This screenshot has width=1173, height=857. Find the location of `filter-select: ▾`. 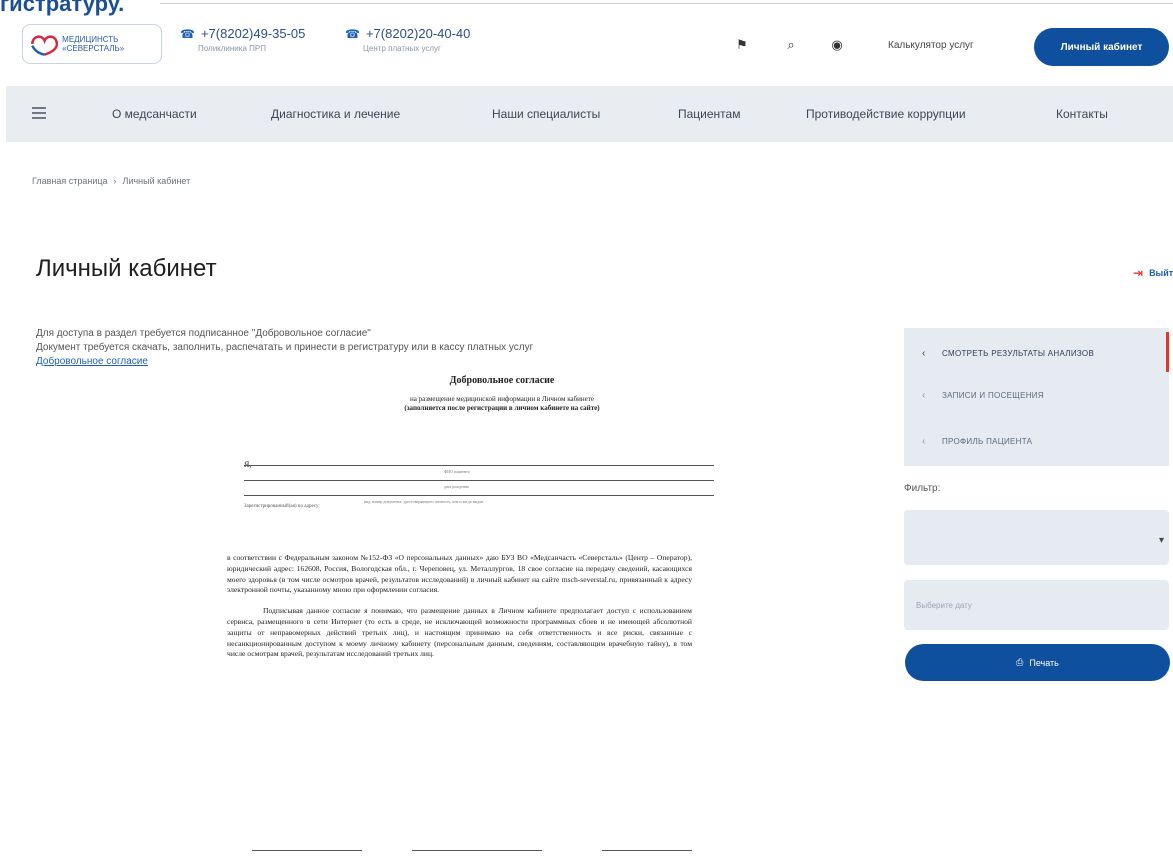

filter-select: ▾ is located at coordinates (1036, 537).